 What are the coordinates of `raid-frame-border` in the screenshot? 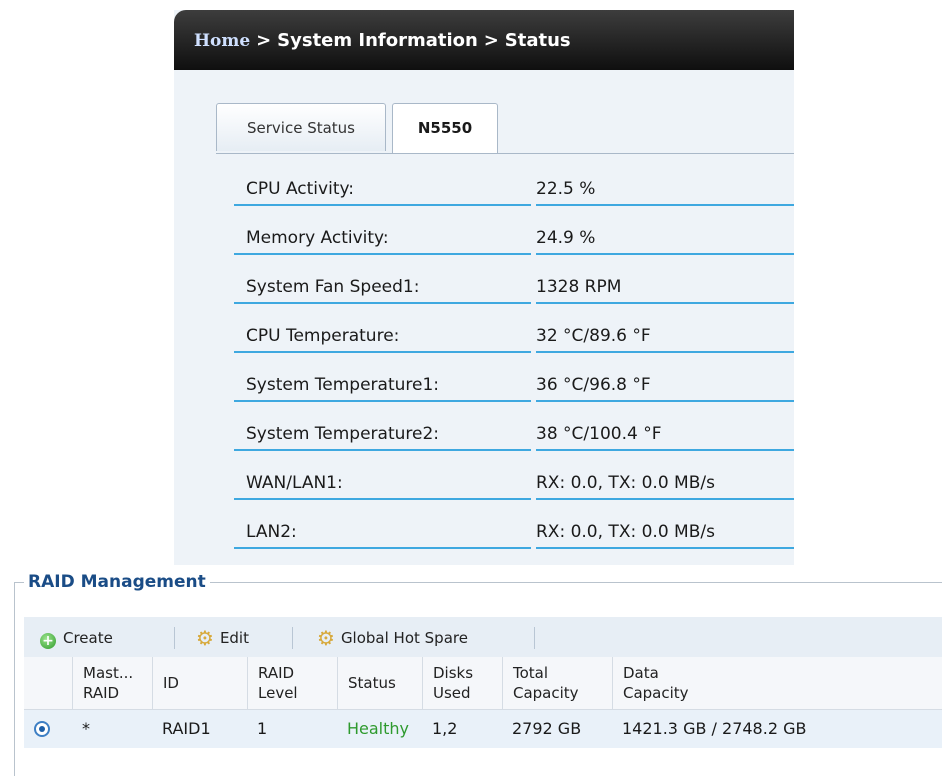 It's located at (14, 679).